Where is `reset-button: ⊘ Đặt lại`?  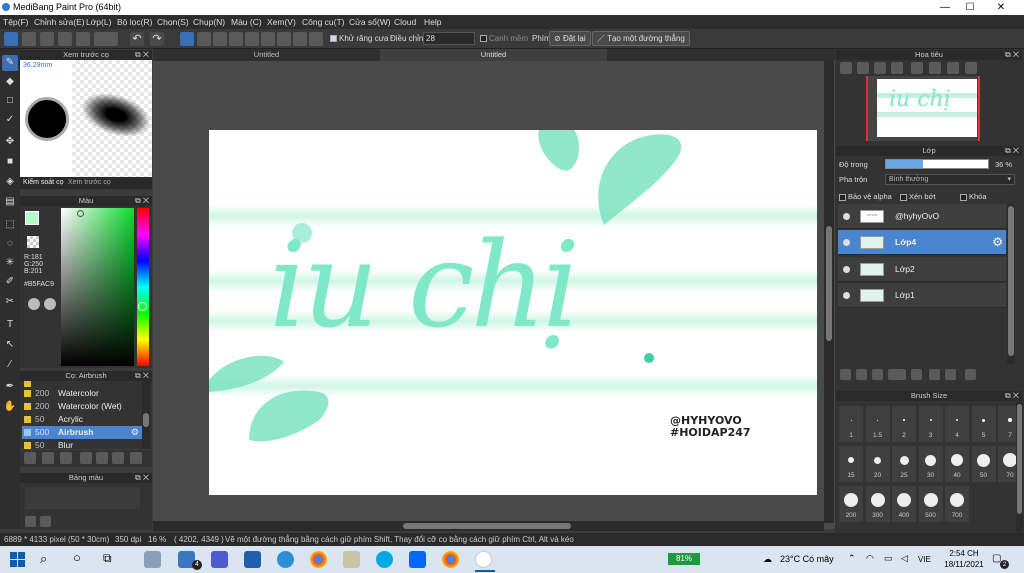 reset-button: ⊘ Đặt lại is located at coordinates (570, 38).